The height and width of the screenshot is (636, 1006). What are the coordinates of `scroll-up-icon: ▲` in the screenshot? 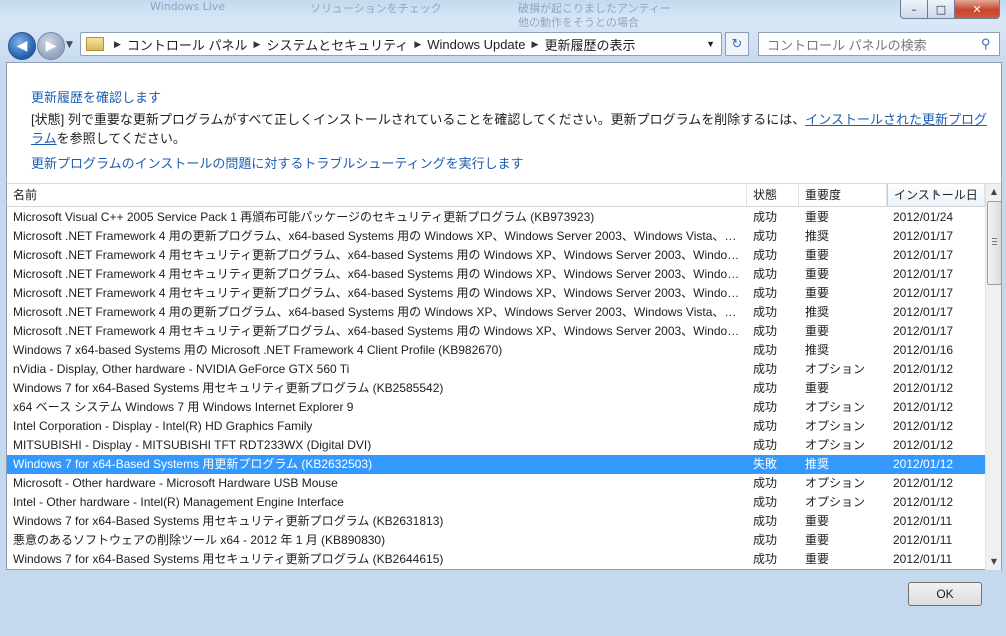 It's located at (993, 192).